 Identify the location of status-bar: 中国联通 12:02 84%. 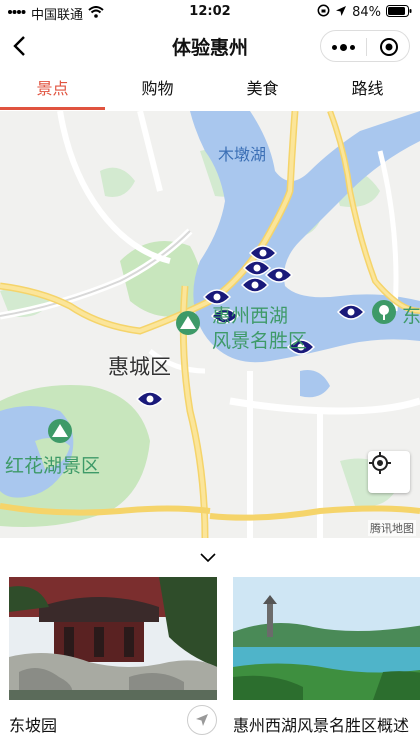
(210, 12).